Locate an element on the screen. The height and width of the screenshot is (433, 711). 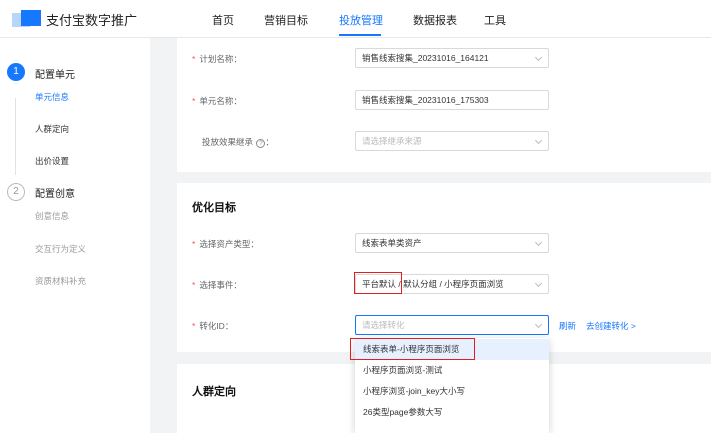
step-2-title: 配置创意 is located at coordinates (55, 192).